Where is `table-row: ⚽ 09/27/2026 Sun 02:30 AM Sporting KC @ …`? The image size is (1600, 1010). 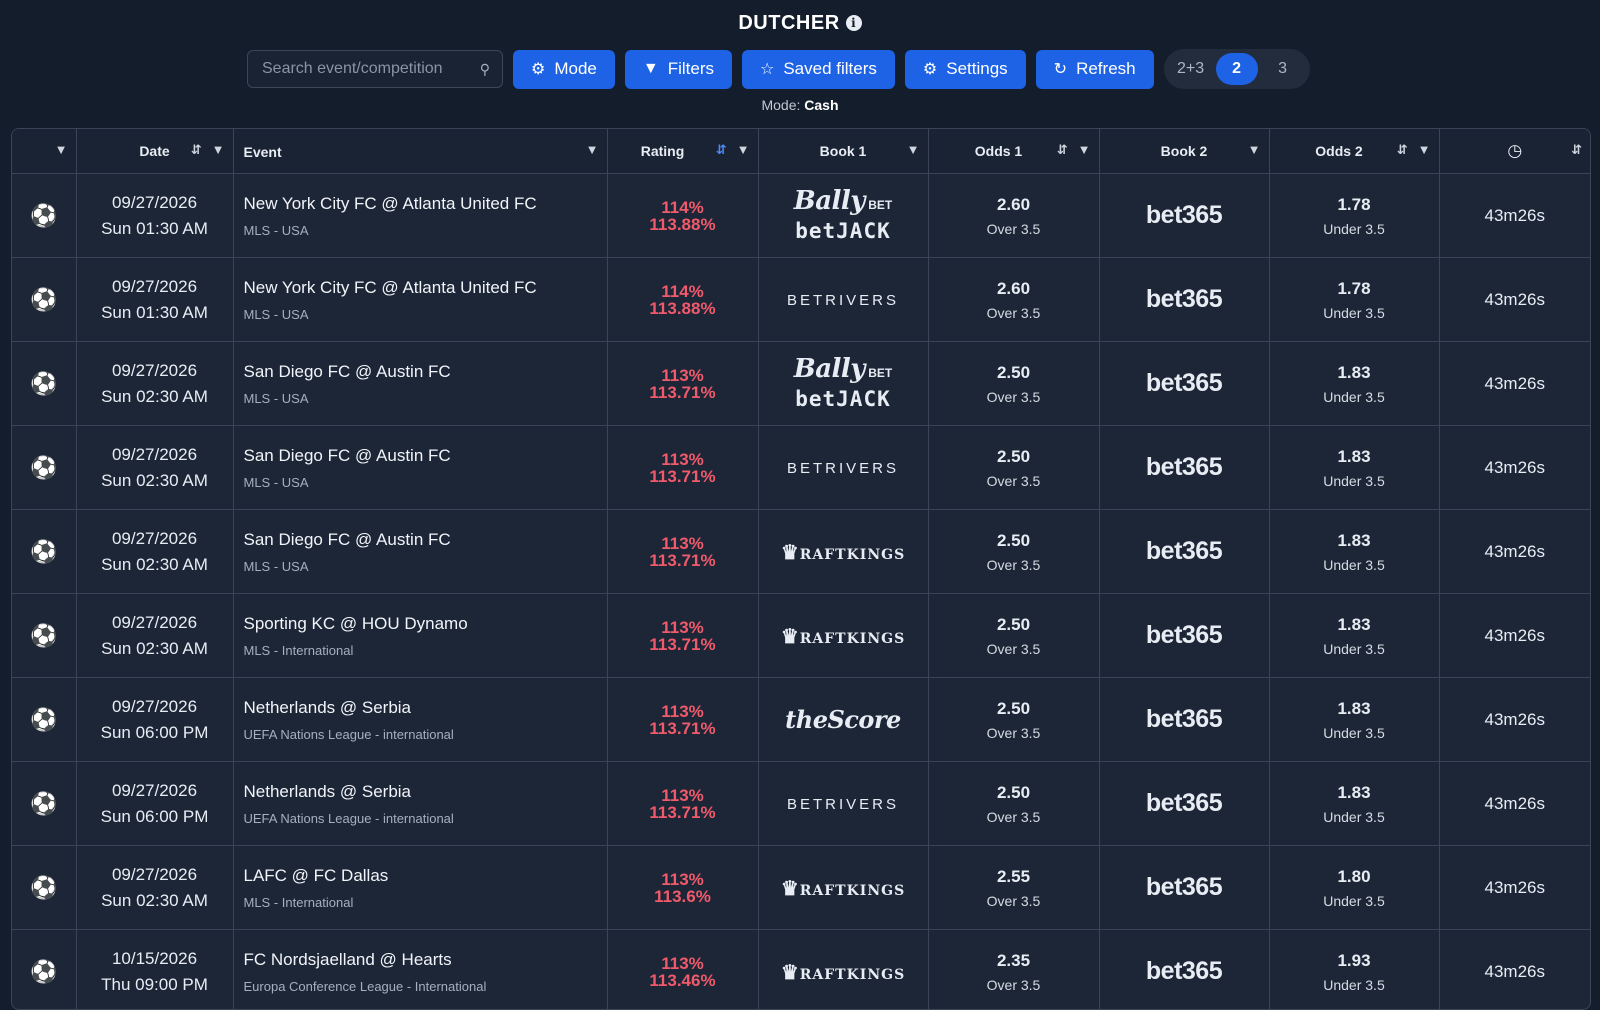 table-row: ⚽ 09/27/2026 Sun 02:30 AM Sporting KC @ … is located at coordinates (801, 636).